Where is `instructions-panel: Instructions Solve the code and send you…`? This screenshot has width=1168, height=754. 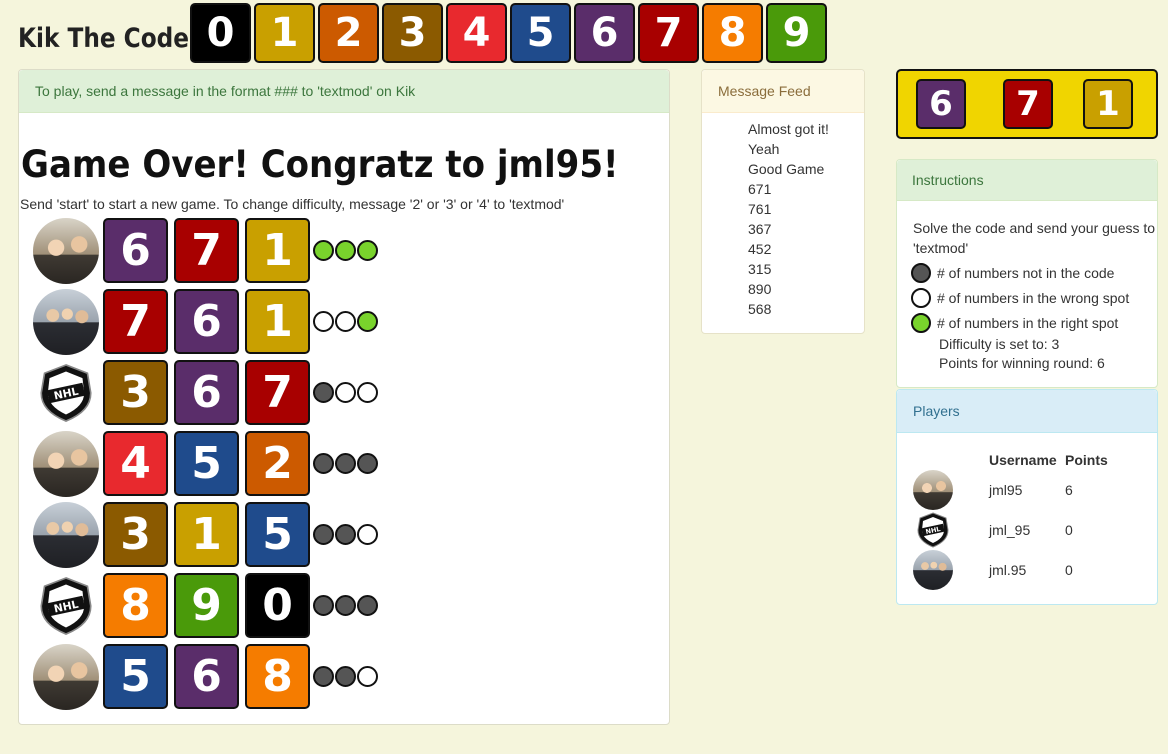
instructions-panel: Instructions Solve the code and send you… is located at coordinates (1027, 273).